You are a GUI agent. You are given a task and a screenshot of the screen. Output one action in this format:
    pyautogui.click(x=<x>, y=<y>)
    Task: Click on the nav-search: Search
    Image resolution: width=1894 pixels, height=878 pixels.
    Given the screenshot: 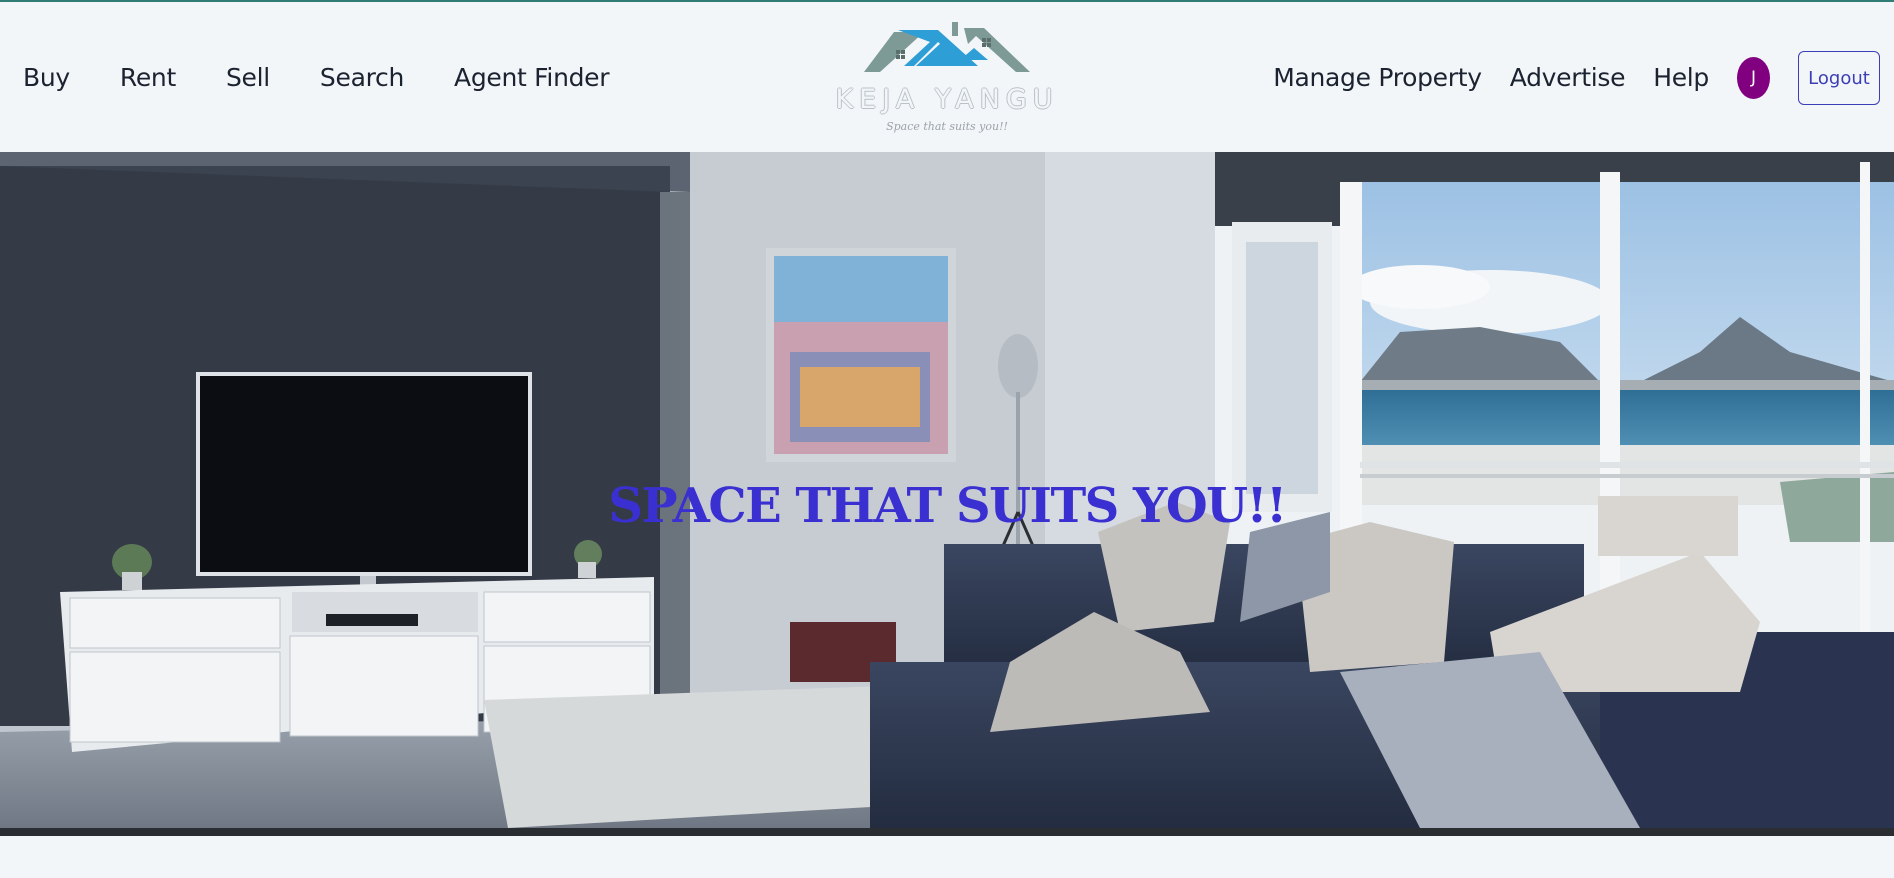 What is the action you would take?
    pyautogui.click(x=362, y=78)
    